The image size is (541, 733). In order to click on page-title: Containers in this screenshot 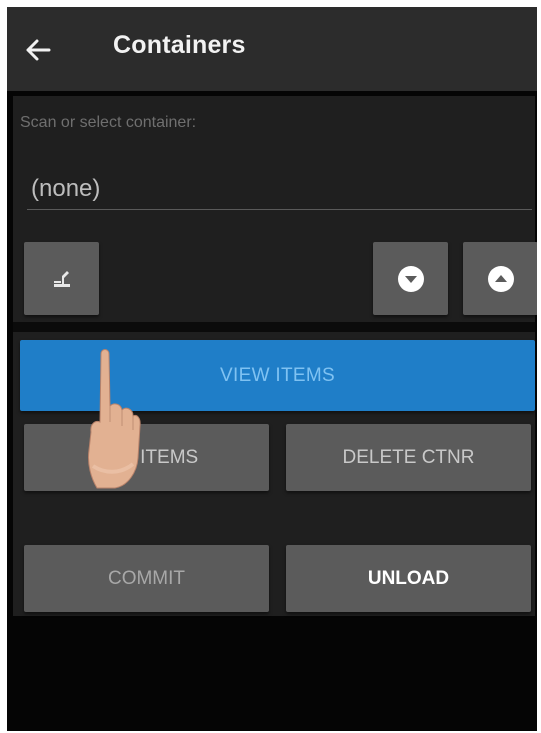, I will do `click(179, 45)`.